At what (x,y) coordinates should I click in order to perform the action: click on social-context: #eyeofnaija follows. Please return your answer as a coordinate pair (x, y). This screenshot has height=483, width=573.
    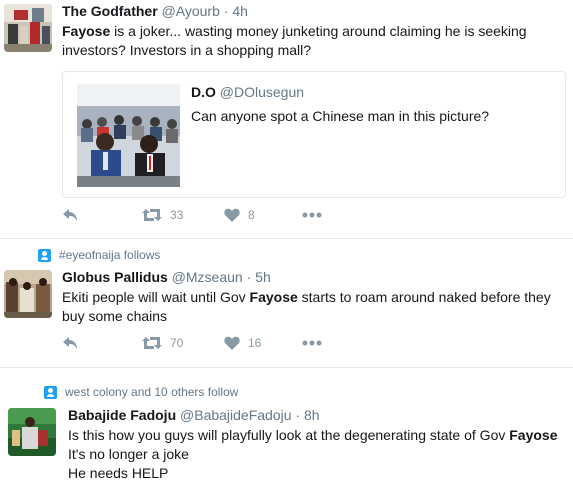
    Looking at the image, I should click on (99, 255).